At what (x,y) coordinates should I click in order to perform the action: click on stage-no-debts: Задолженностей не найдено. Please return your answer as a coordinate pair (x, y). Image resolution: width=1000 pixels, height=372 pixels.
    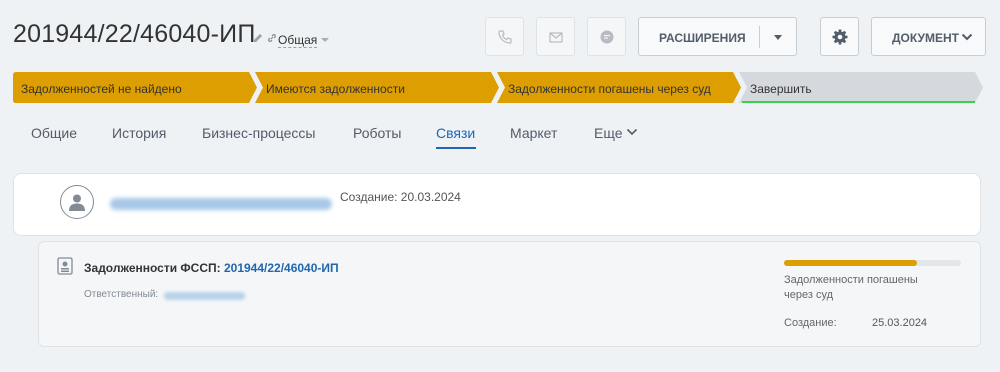
    Looking at the image, I should click on (135, 87).